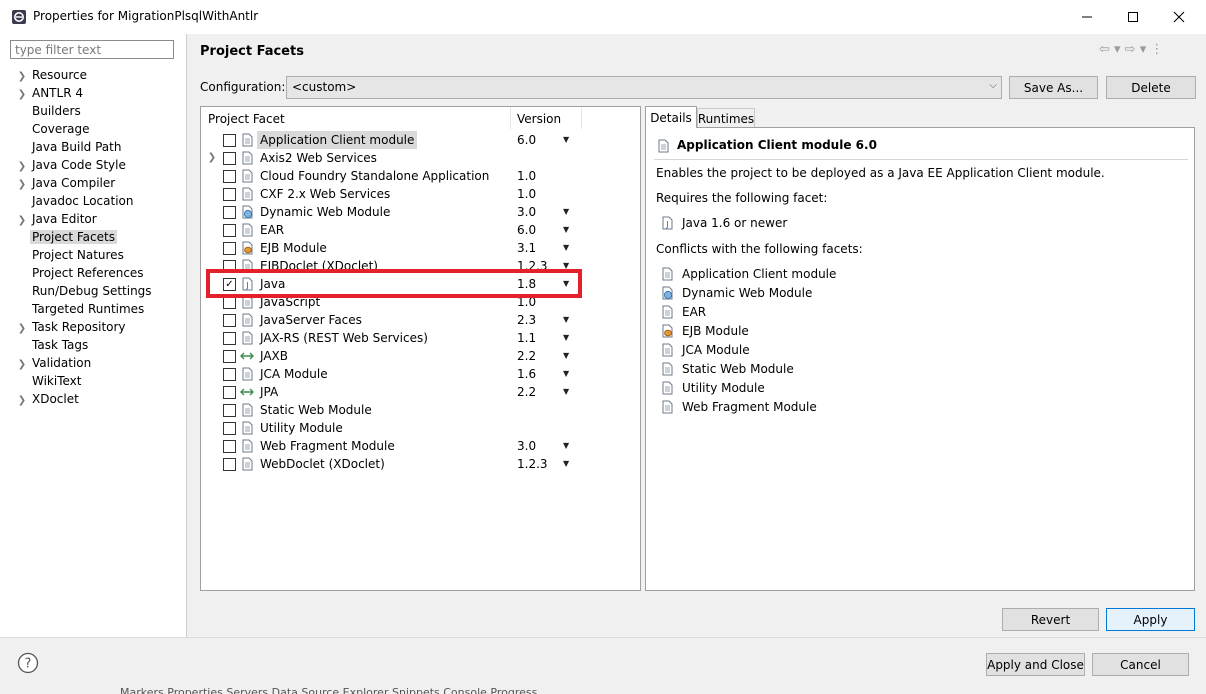 The image size is (1206, 694). Describe the element at coordinates (526, 374) in the screenshot. I see `facet-version: 1.6` at that location.